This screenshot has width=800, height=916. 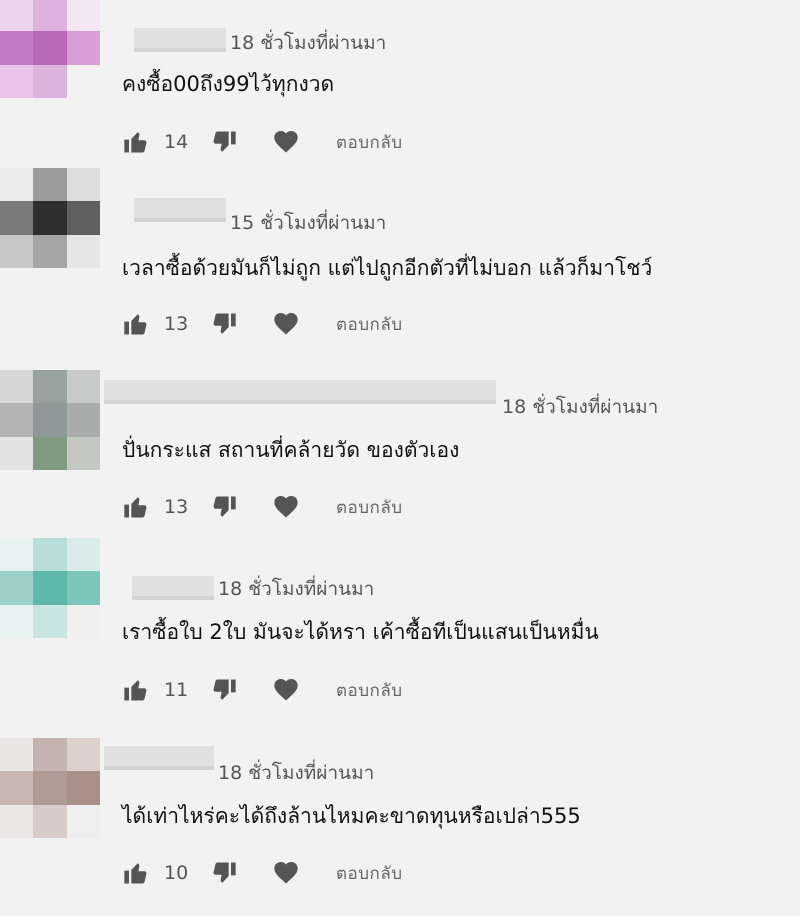 What do you see at coordinates (176, 142) in the screenshot?
I see `like-count: 14` at bounding box center [176, 142].